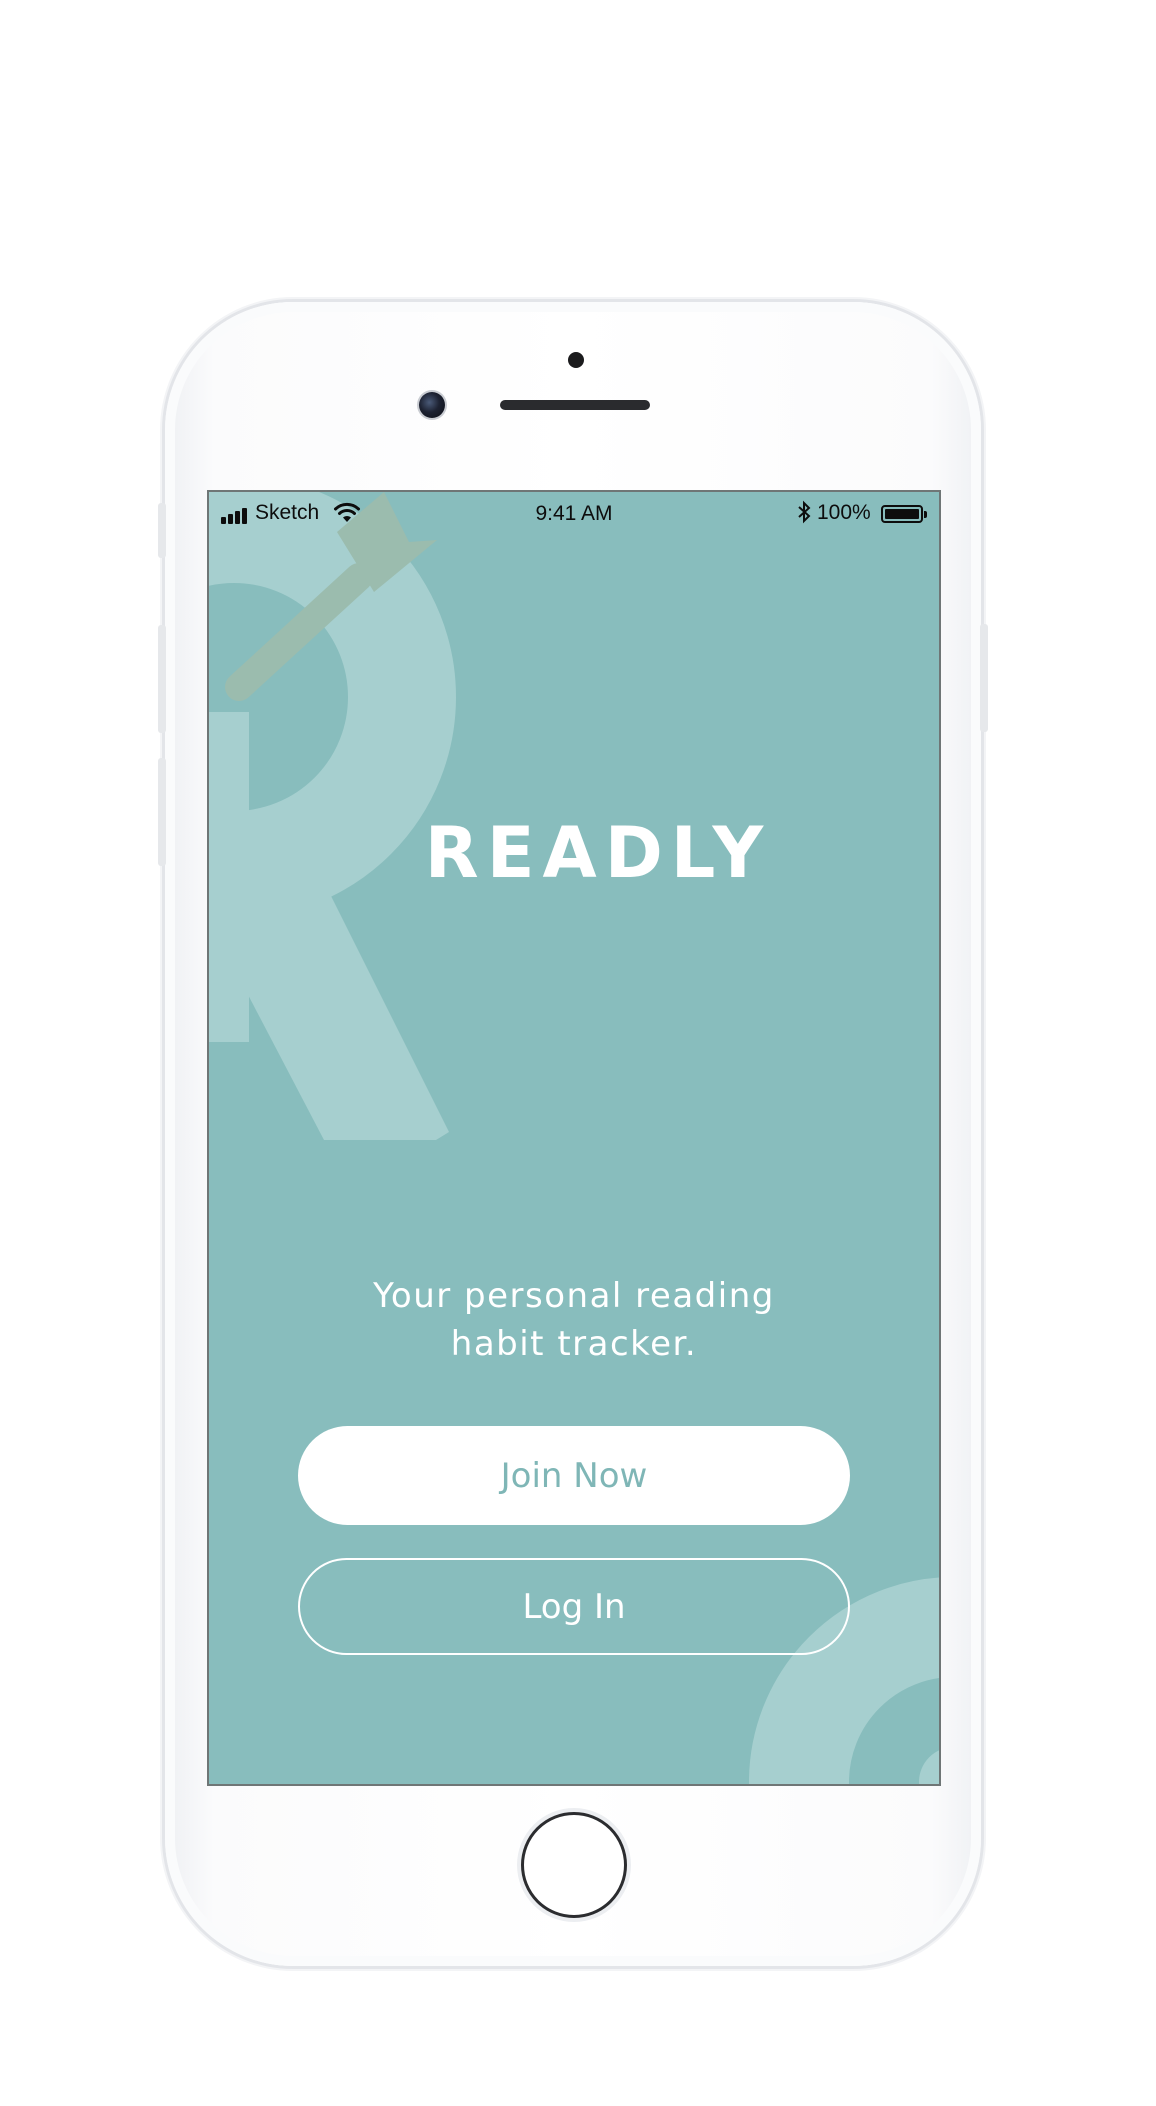 Image resolution: width=1156 pixels, height=2106 pixels. I want to click on join-now-button: Join Now, so click(574, 1475).